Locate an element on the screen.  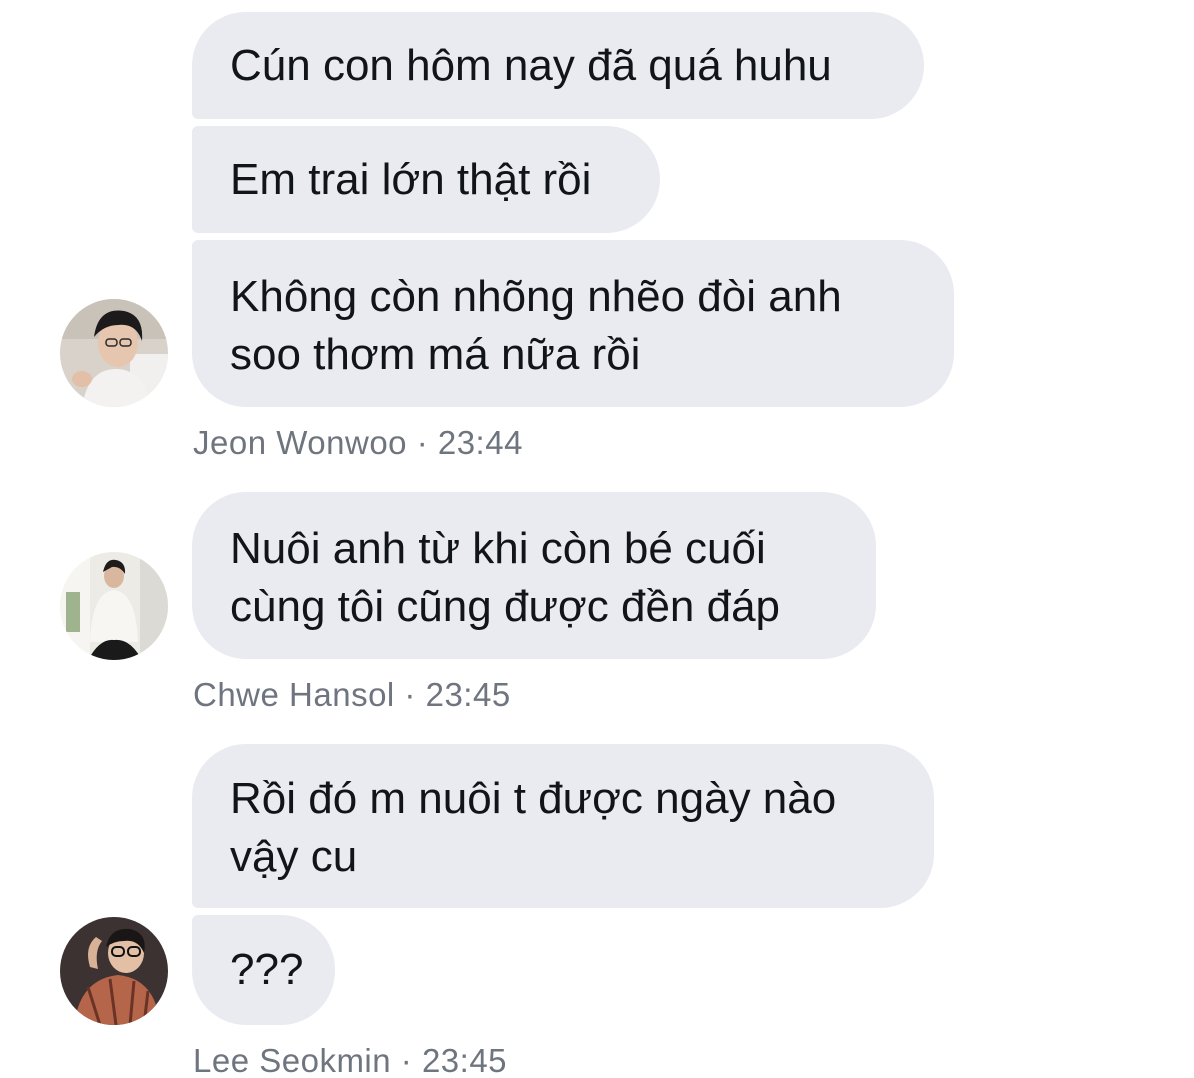
message-meta: Lee Seokmin · 23:45 is located at coordinates (350, 1060).